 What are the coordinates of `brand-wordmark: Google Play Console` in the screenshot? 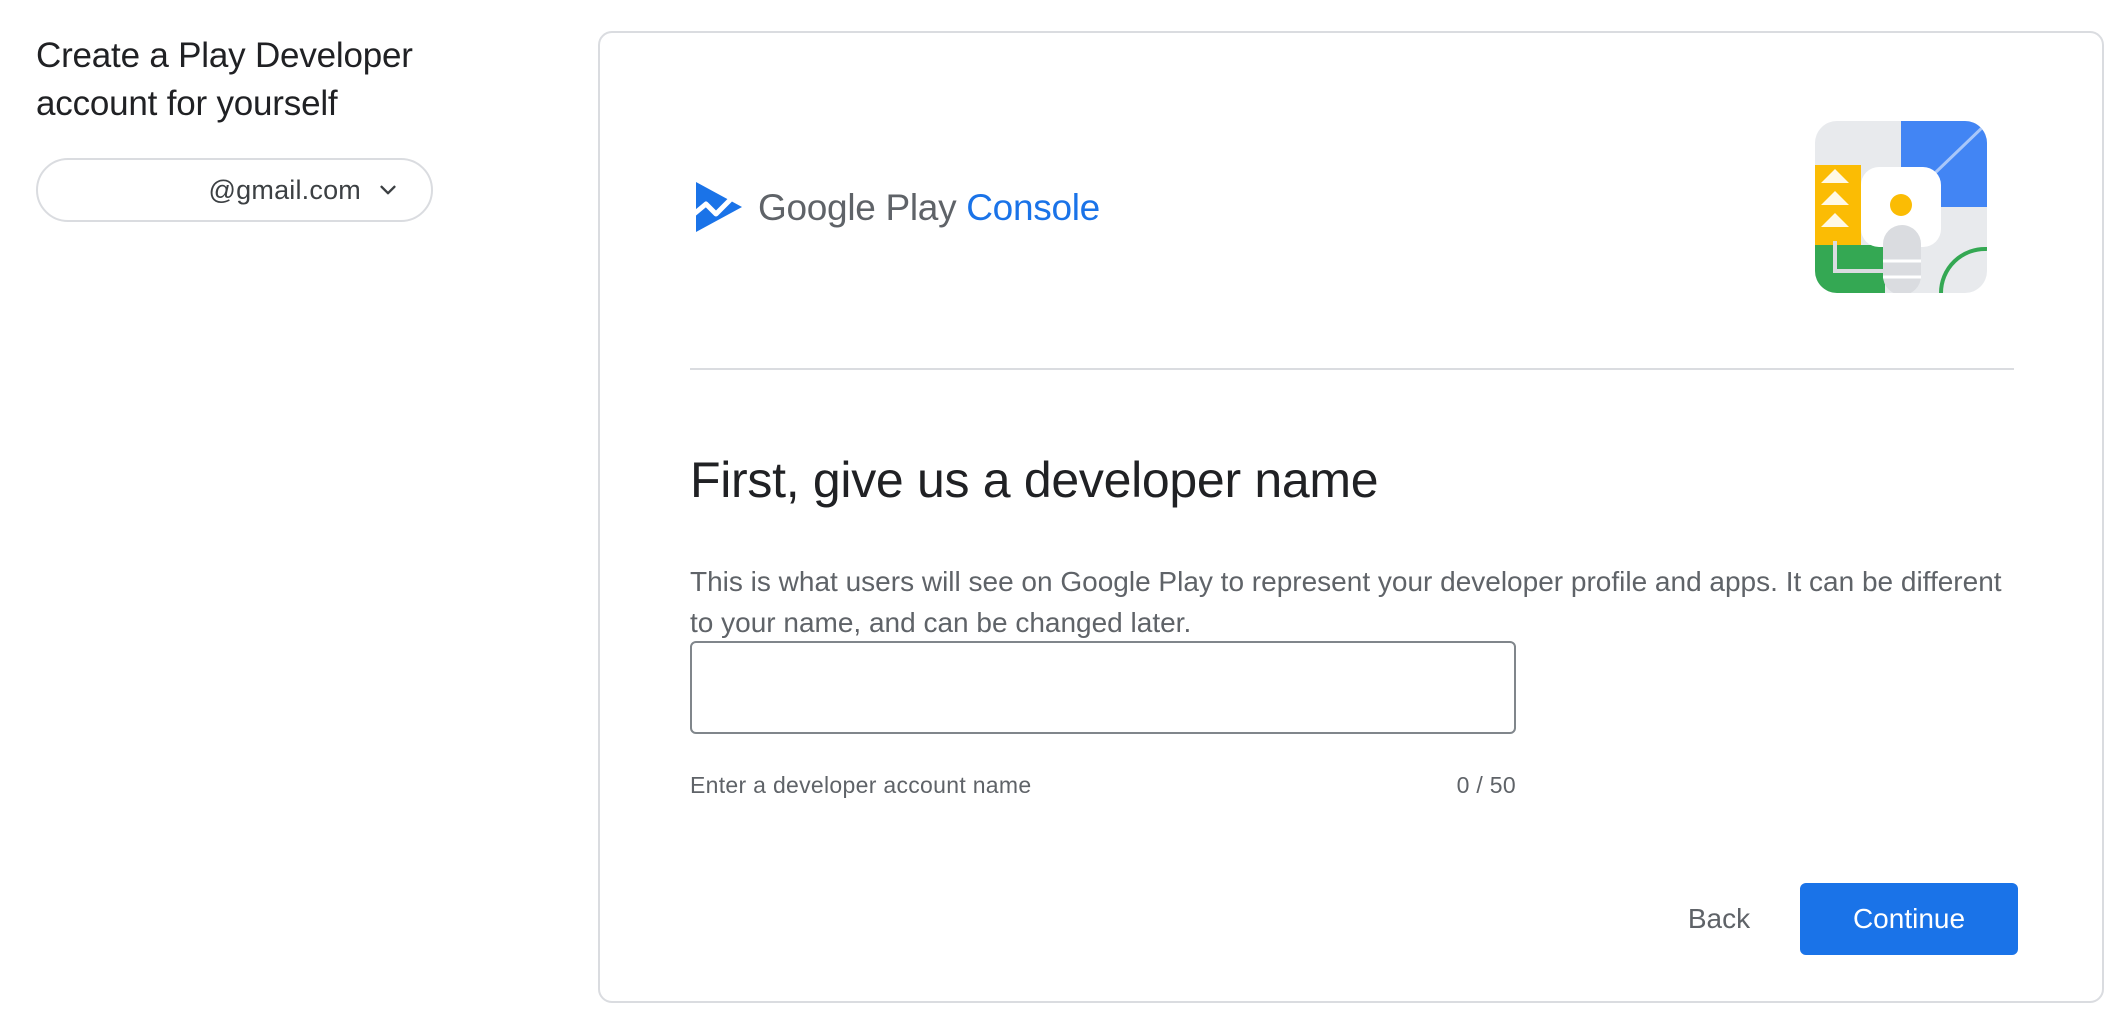 It's located at (929, 208).